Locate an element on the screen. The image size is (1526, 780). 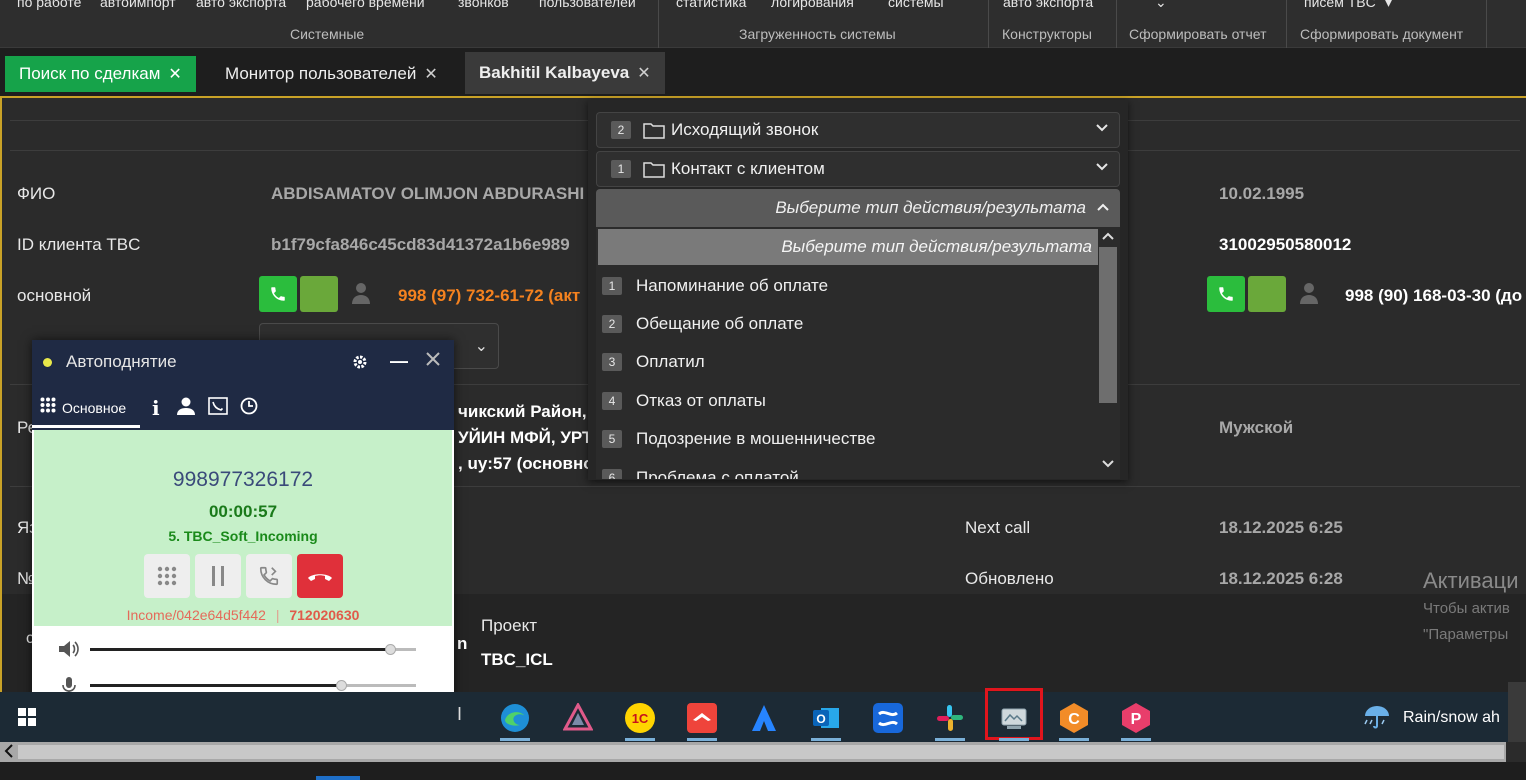
ribbon-item: логирования is located at coordinates (812, 5).